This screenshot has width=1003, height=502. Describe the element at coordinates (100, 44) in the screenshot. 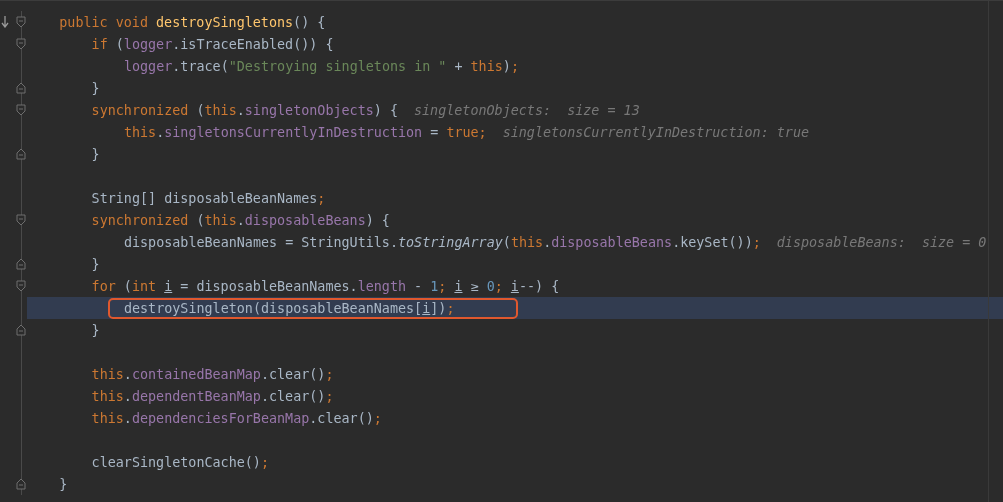

I see `code-token: if` at that location.